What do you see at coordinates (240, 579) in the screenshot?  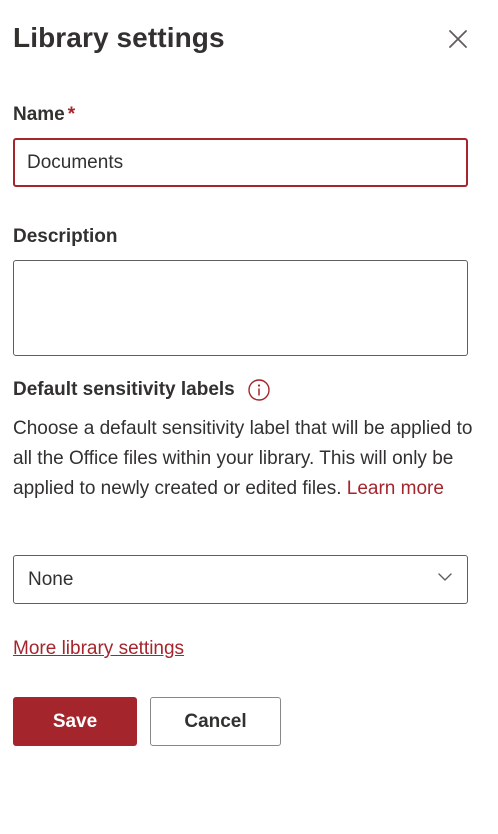 I see `sensitivity-dropdown: None` at bounding box center [240, 579].